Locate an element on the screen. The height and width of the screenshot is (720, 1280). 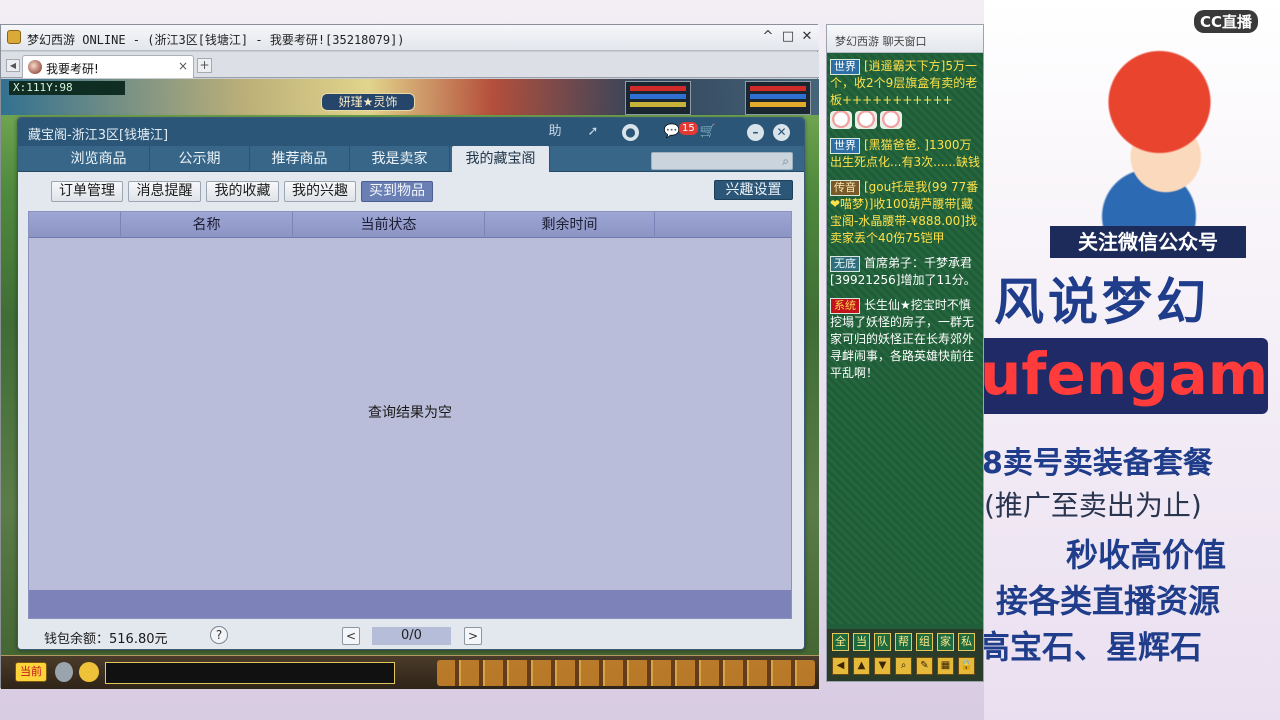
mascot-illustration is located at coordinates (1149, 146).